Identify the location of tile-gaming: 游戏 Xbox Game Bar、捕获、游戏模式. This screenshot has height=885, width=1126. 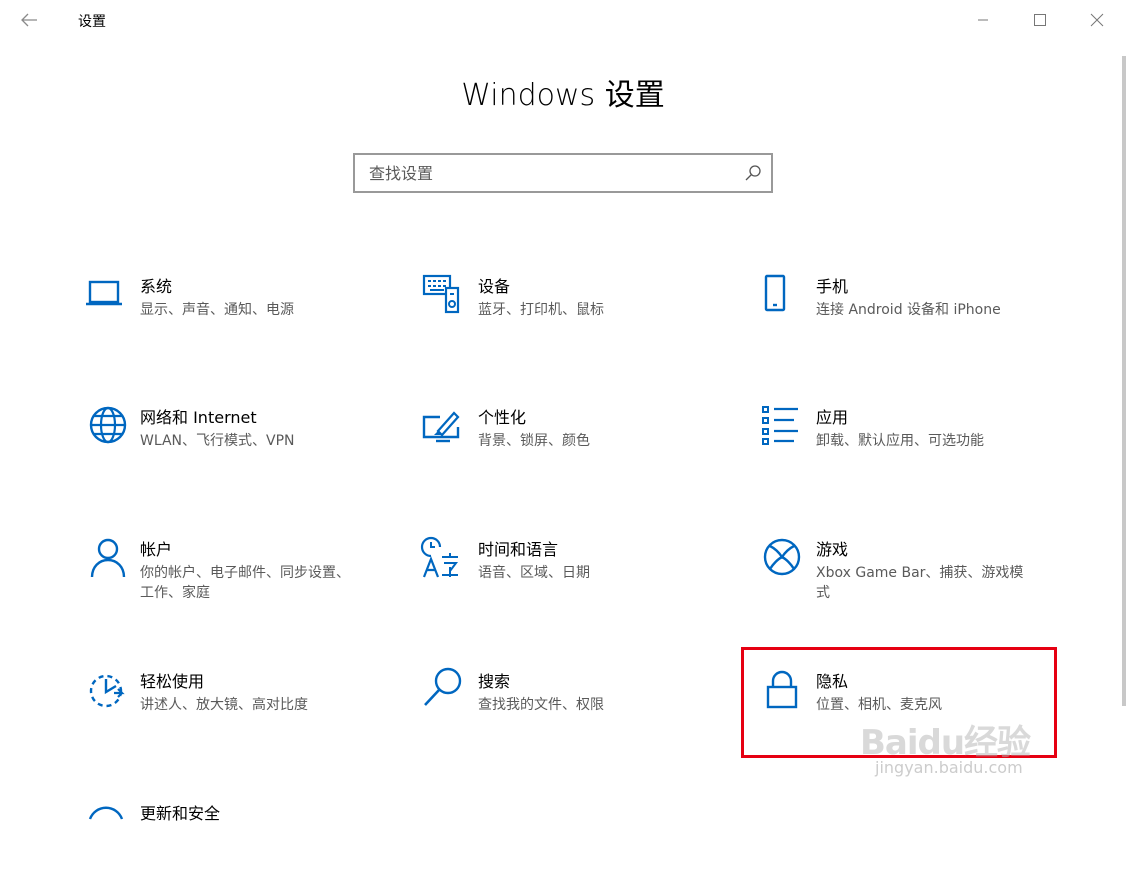
(906, 576).